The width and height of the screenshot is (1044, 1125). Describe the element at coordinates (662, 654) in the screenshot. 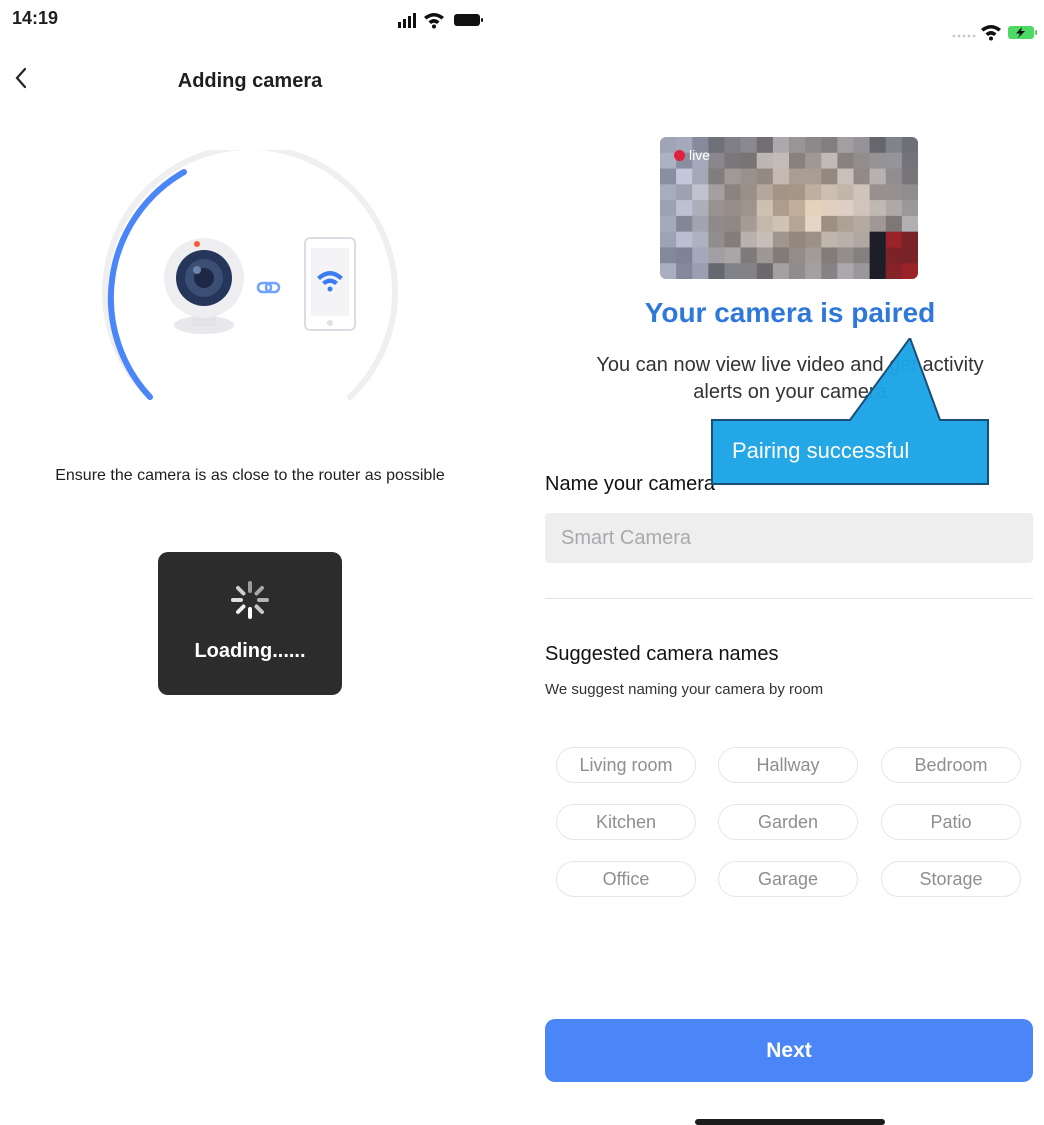

I see `suggested-names-title: Suggested camera names` at that location.